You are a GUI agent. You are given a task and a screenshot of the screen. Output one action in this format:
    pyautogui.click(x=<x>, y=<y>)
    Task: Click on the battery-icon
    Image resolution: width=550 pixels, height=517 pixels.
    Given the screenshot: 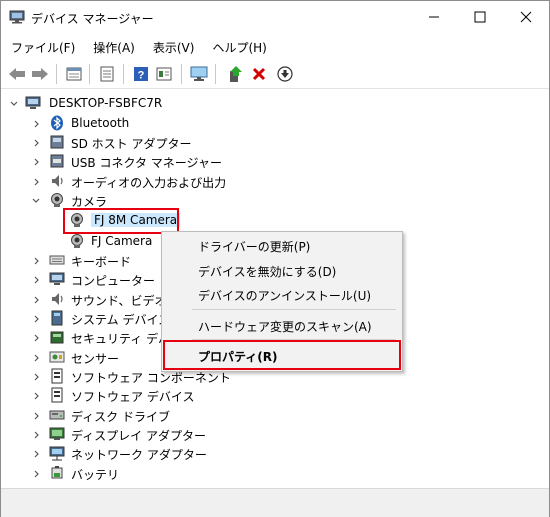 What is the action you would take?
    pyautogui.click(x=57, y=472)
    